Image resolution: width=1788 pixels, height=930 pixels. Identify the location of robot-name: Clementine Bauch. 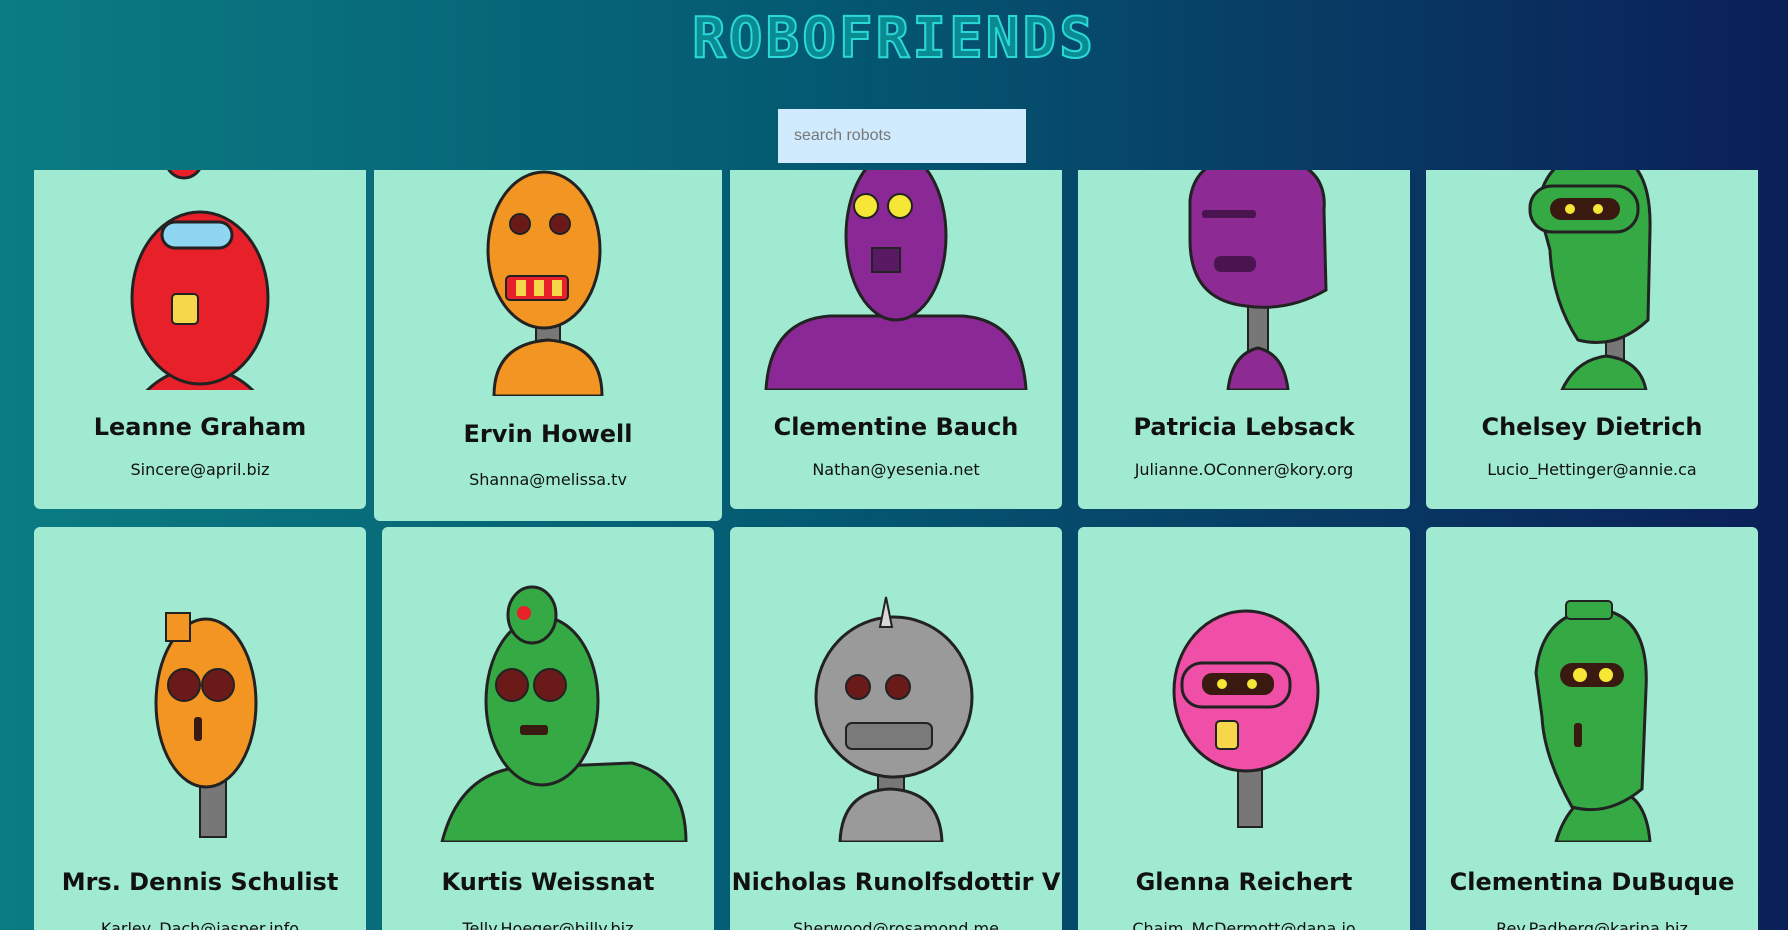
(896, 427).